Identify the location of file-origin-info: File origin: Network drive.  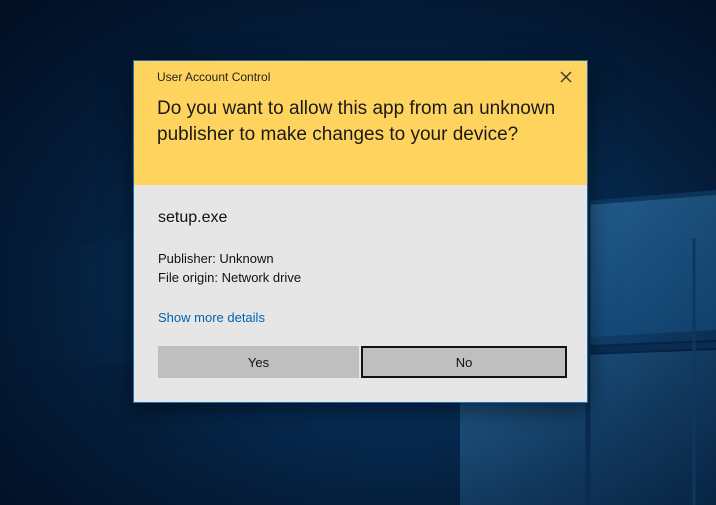
(230, 277).